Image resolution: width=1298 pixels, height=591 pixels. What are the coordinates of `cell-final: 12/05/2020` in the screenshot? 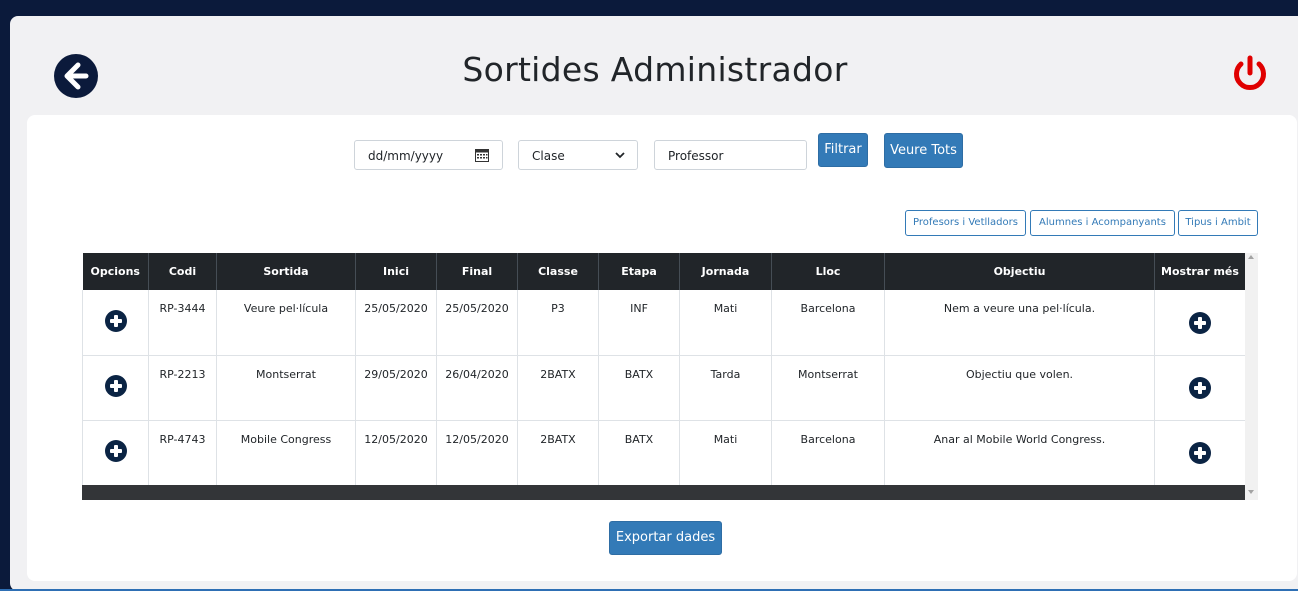 It's located at (477, 453).